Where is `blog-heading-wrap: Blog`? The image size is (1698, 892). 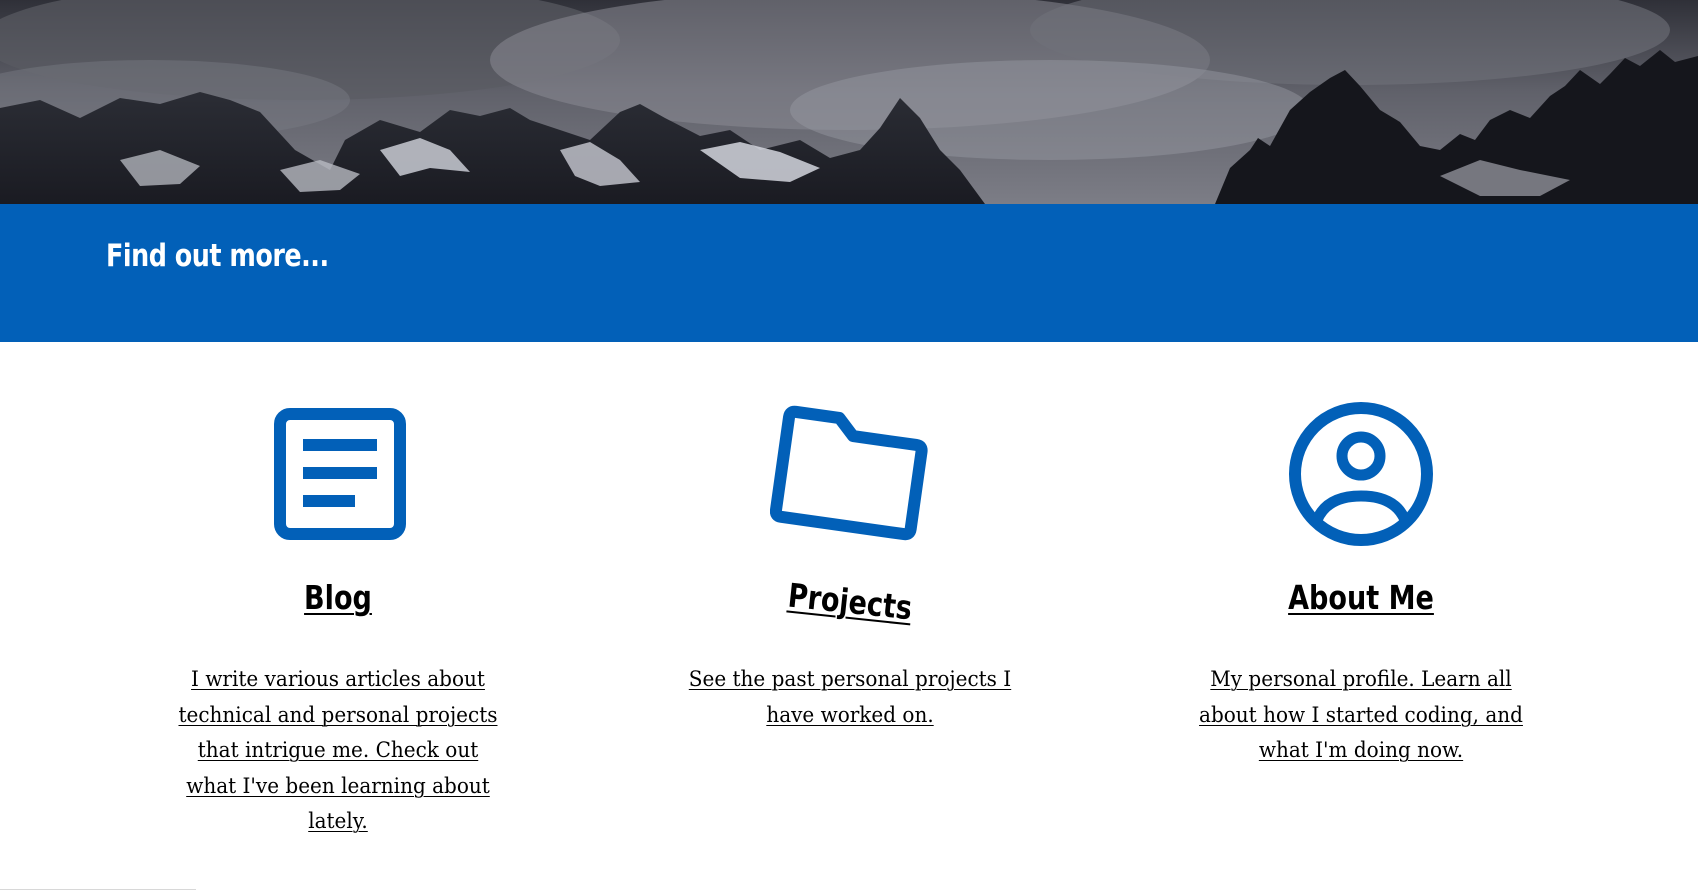
blog-heading-wrap: Blog is located at coordinates (338, 598).